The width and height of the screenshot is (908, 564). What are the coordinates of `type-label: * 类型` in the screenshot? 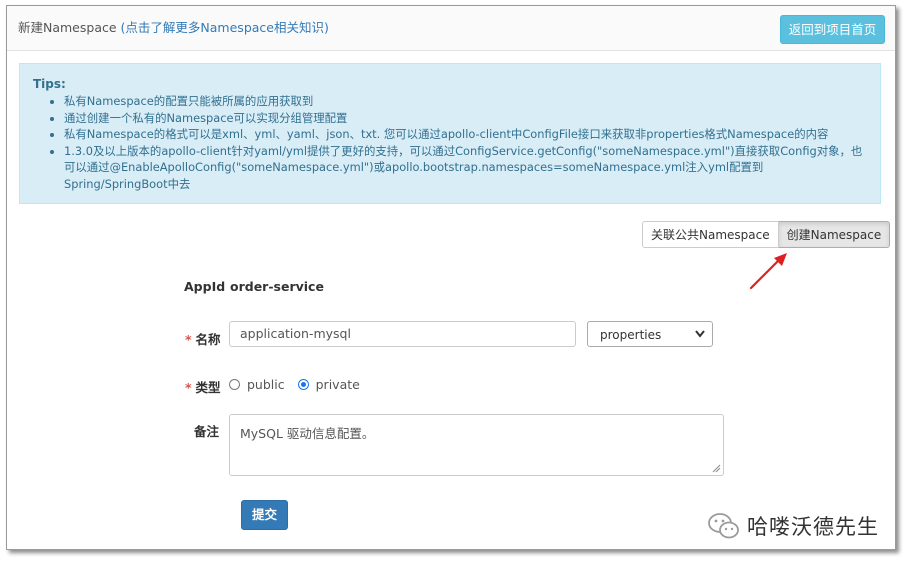 It's located at (203, 386).